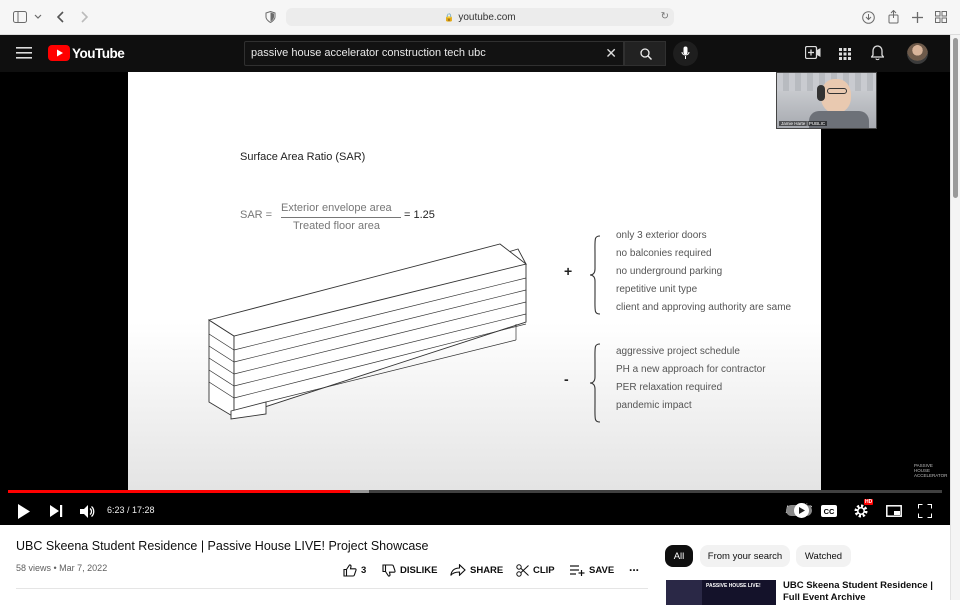 This screenshot has width=960, height=605. I want to click on sar-label: SAR =, so click(256, 215).